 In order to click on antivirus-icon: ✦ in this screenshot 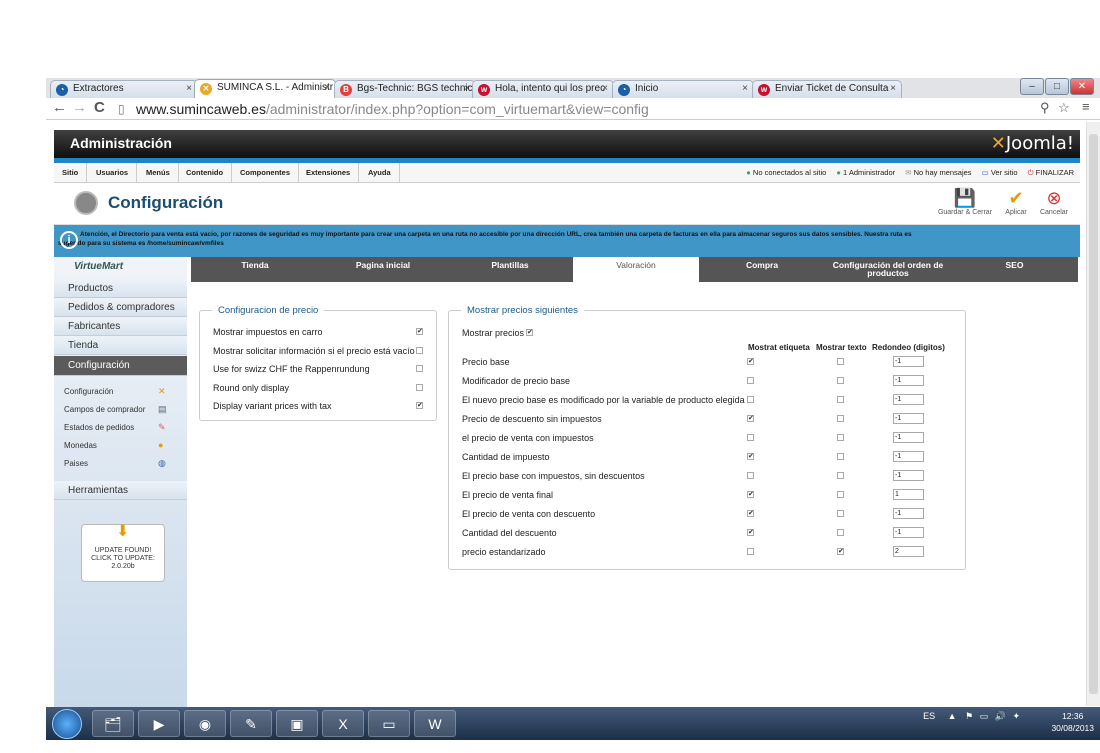, I will do `click(1016, 716)`.